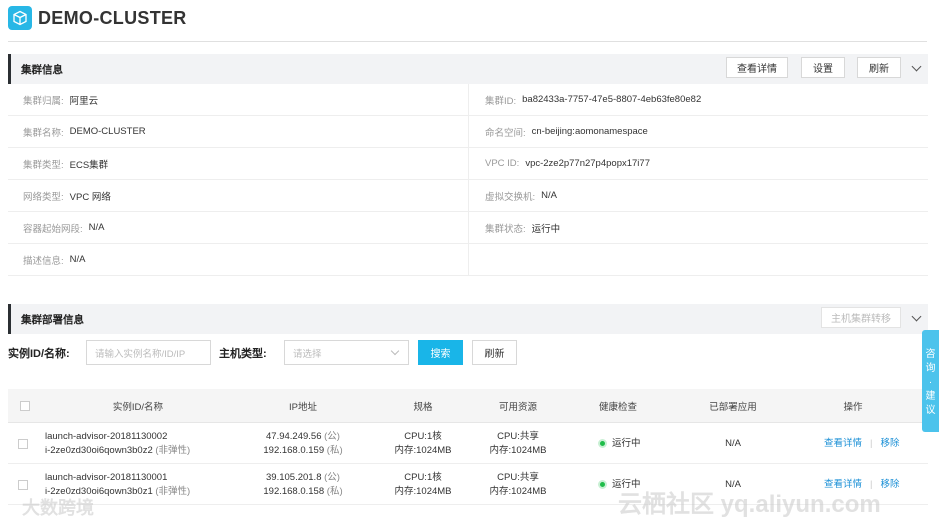 This screenshot has width=939, height=522. Describe the element at coordinates (617, 407) in the screenshot. I see `column-header: 健康检查` at that location.